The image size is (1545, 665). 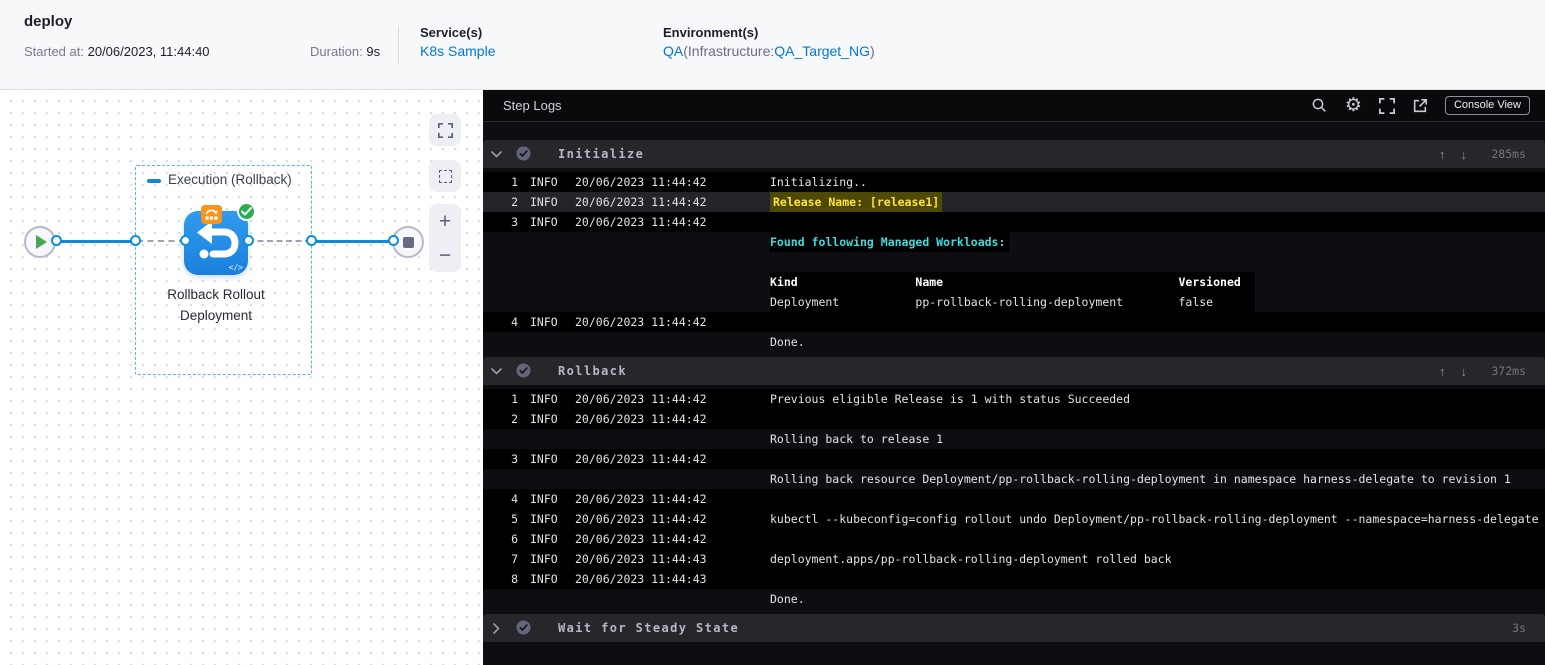 I want to click on log-row: Kind Name Versioned, so click(x=1014, y=282).